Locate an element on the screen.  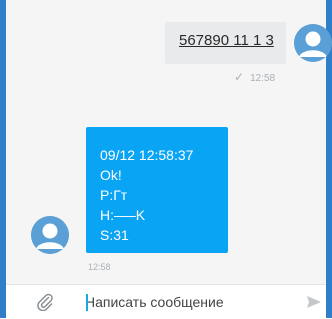
check-icon: ✓ is located at coordinates (239, 77).